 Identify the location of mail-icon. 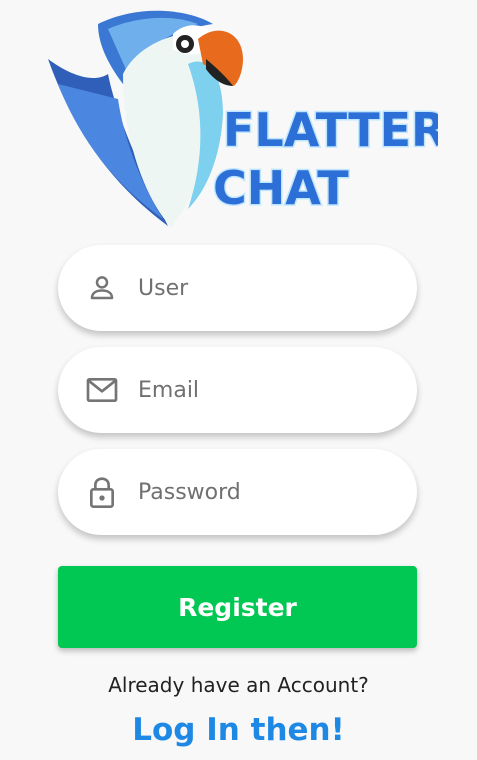
(102, 390).